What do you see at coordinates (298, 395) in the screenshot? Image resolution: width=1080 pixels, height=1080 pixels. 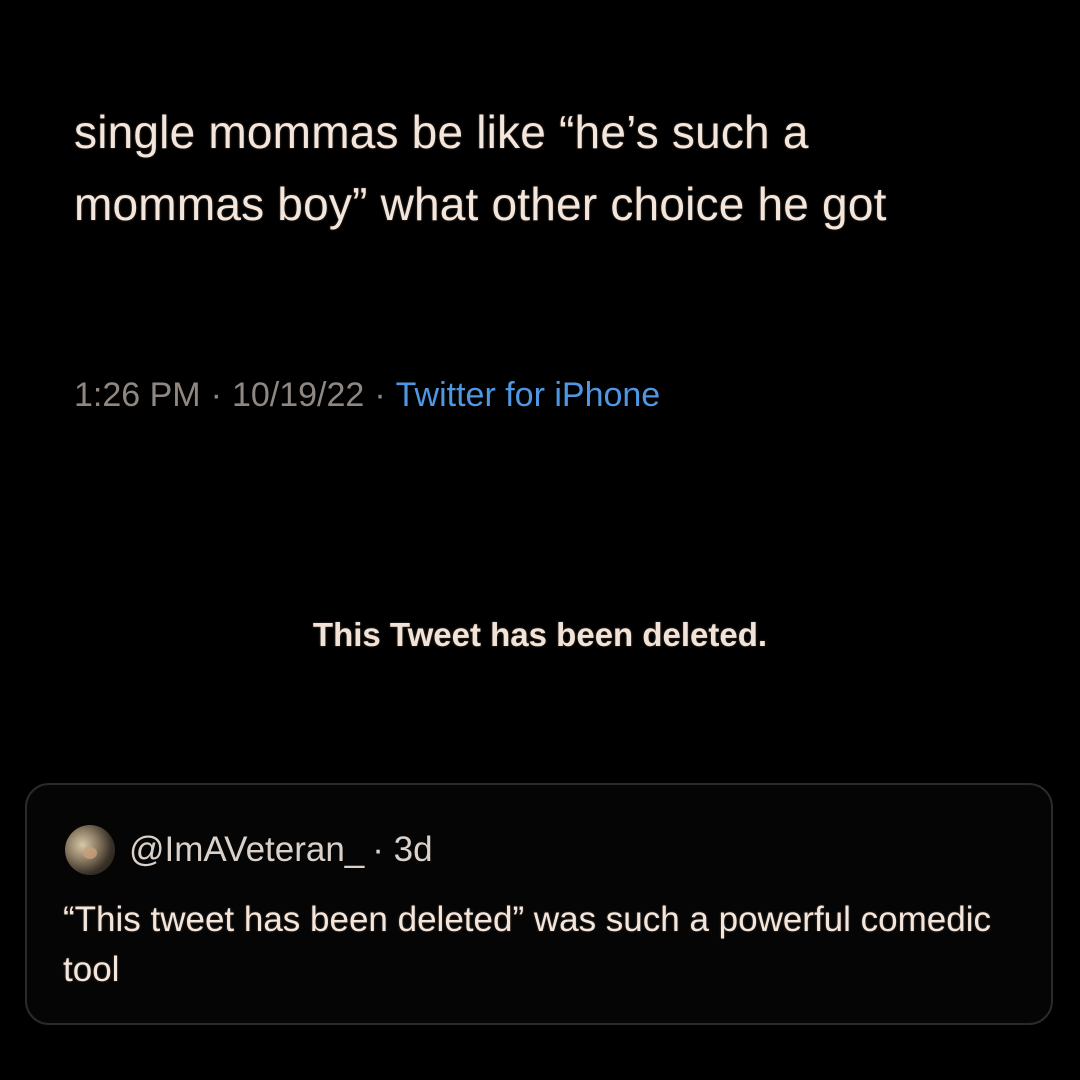 I see `tweet-date: 10/19/22` at bounding box center [298, 395].